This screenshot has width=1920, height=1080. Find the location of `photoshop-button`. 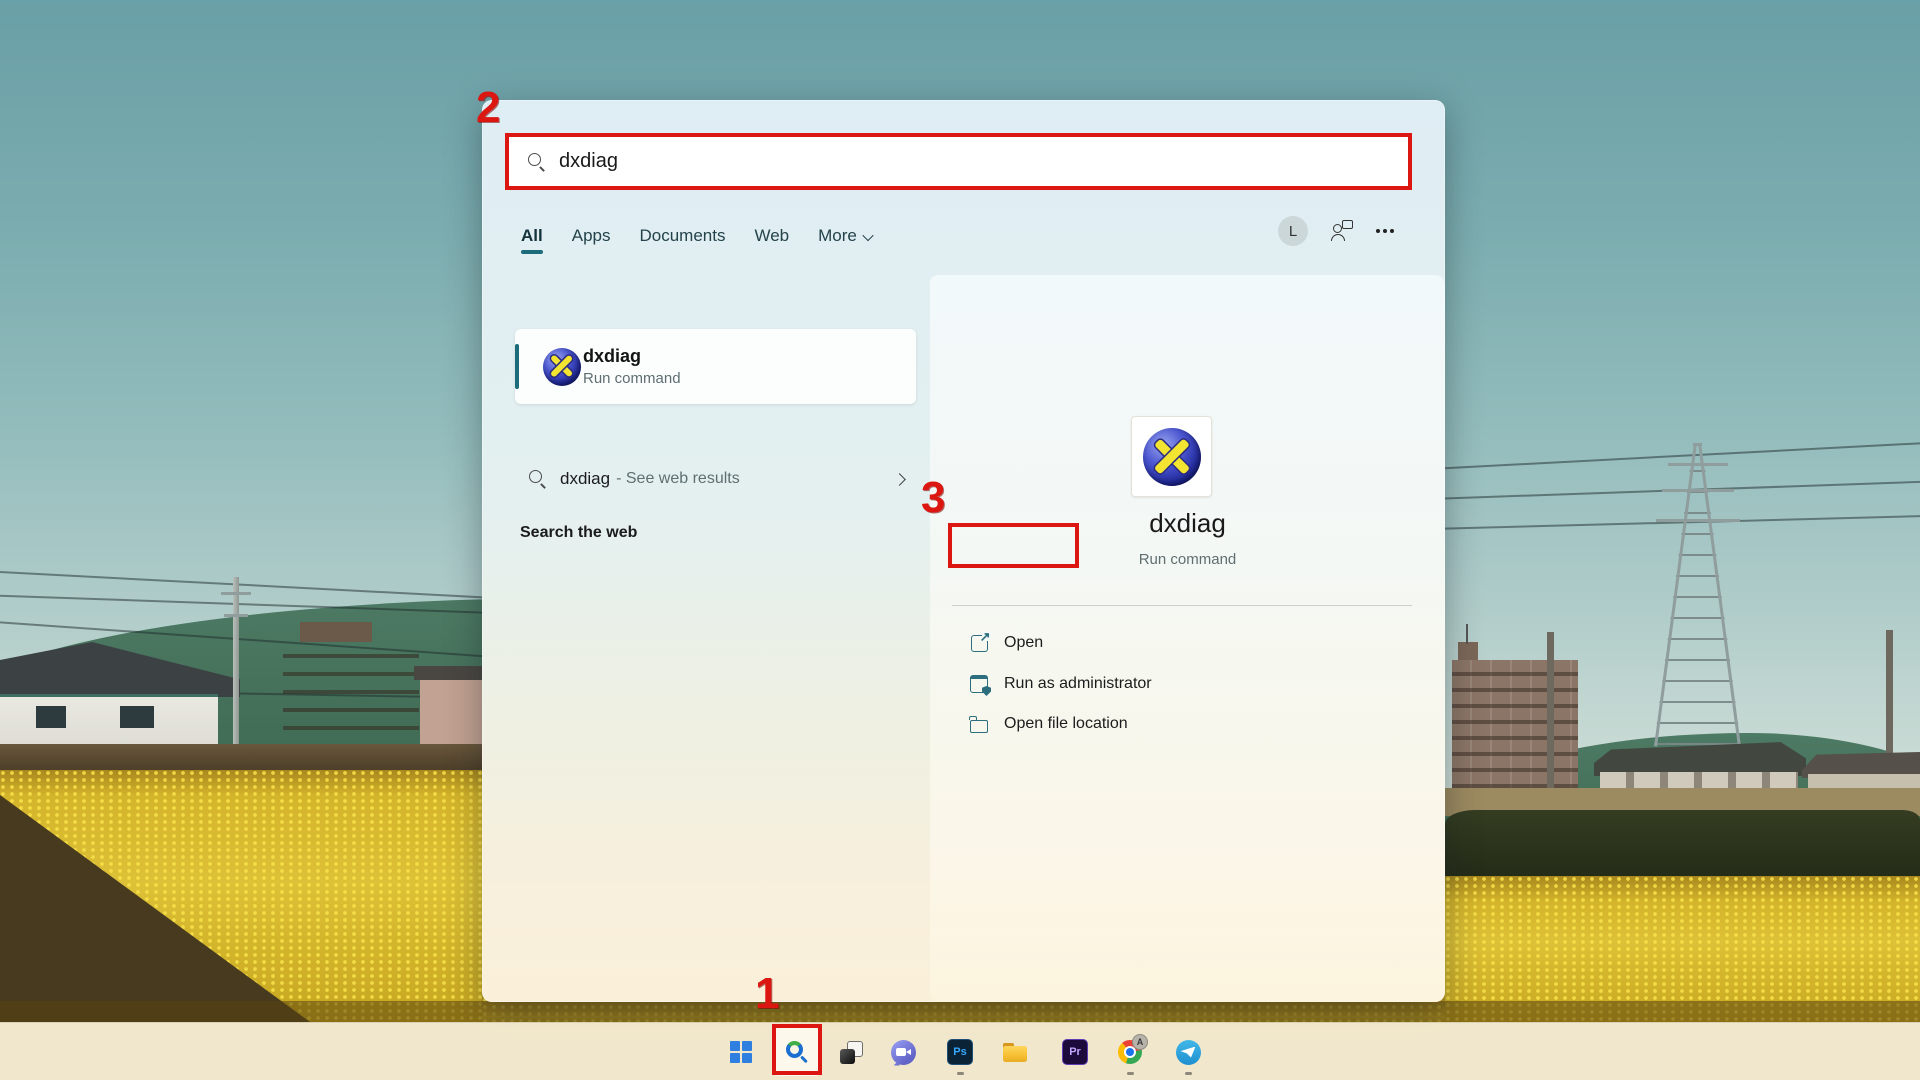

photoshop-button is located at coordinates (960, 1052).